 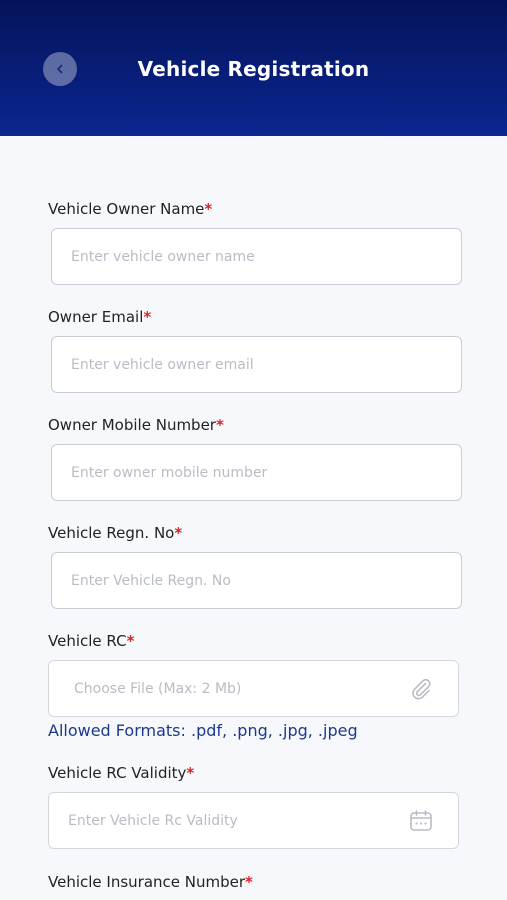 I want to click on owner-email-label-text: Owner Email, so click(x=96, y=317).